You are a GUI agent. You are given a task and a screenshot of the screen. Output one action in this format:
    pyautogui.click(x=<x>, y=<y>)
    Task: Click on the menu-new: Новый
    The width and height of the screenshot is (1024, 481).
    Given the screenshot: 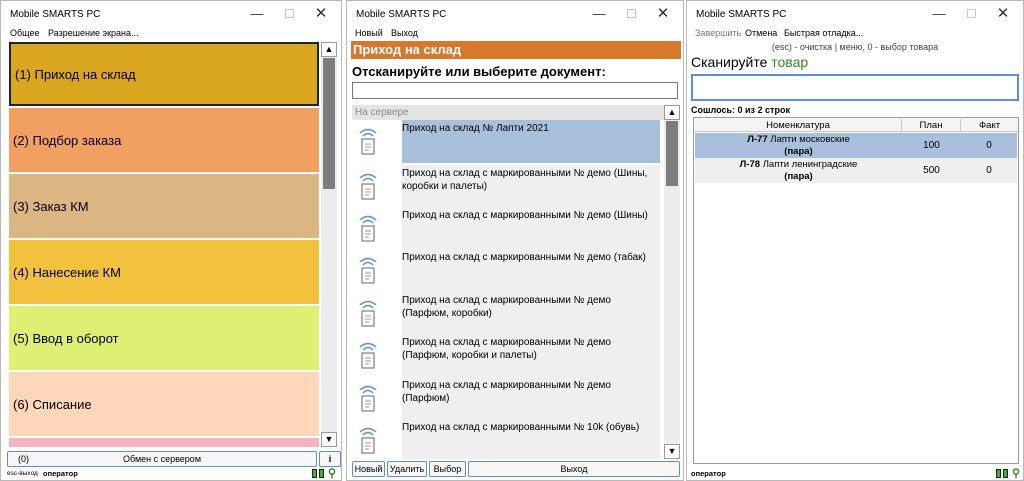 What is the action you would take?
    pyautogui.click(x=369, y=33)
    